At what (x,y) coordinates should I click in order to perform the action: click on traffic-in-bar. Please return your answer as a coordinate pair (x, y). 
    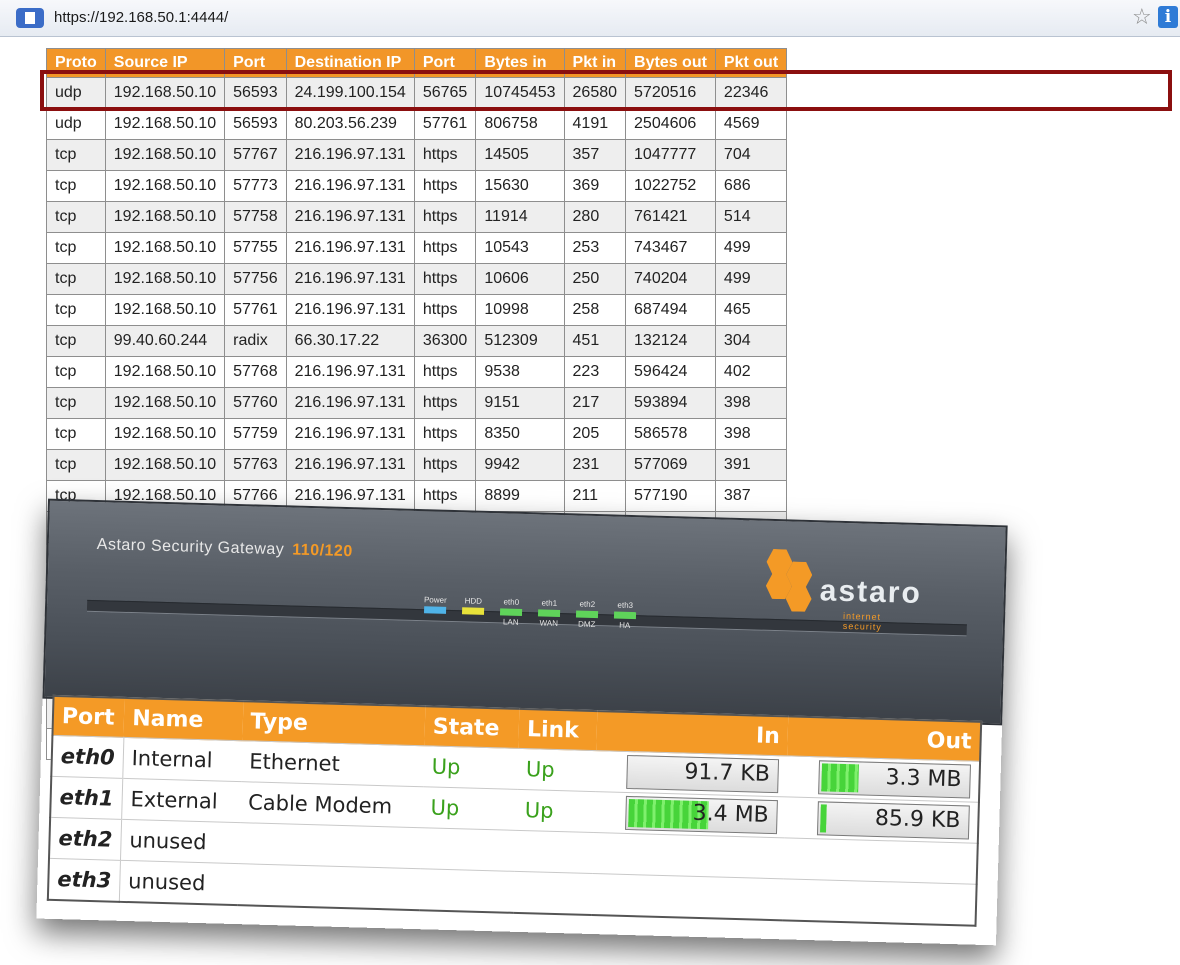
    Looking at the image, I should click on (630, 772).